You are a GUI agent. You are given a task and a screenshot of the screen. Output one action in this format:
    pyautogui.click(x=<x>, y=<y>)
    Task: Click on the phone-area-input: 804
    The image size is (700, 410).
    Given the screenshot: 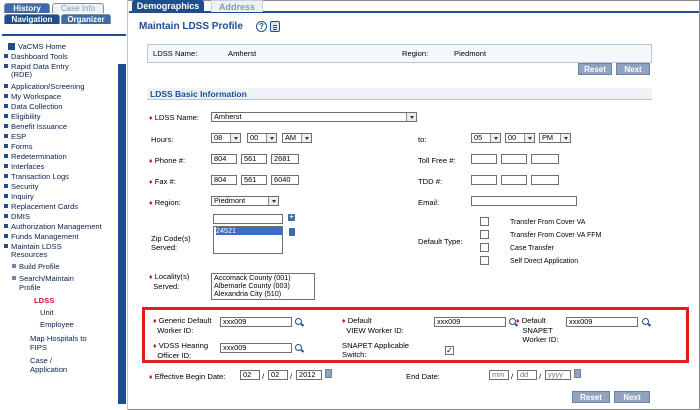 What is the action you would take?
    pyautogui.click(x=224, y=159)
    